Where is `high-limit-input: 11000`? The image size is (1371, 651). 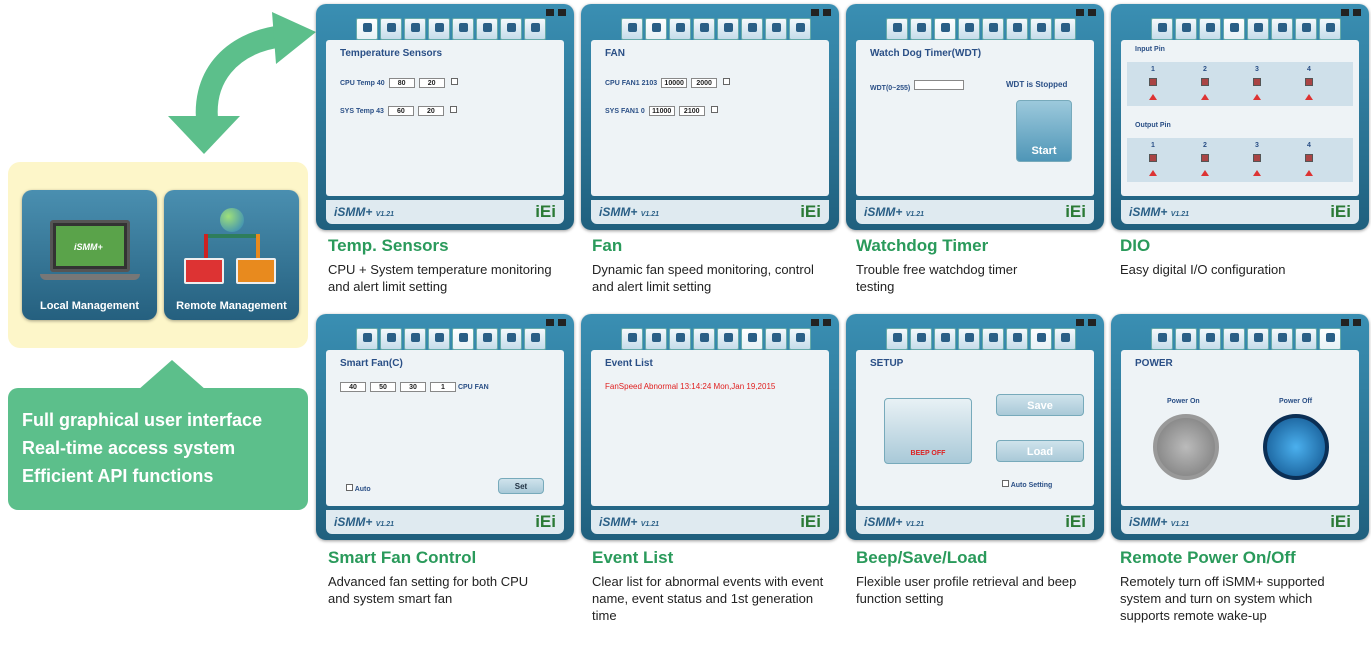
high-limit-input: 11000 is located at coordinates (661, 111).